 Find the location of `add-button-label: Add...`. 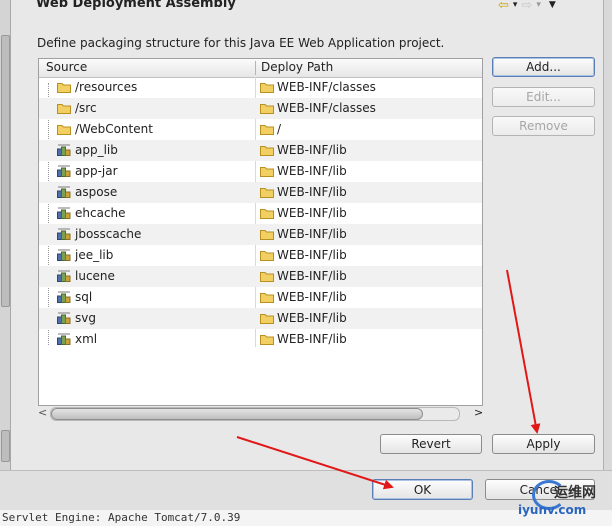

add-button-label: Add... is located at coordinates (543, 67).